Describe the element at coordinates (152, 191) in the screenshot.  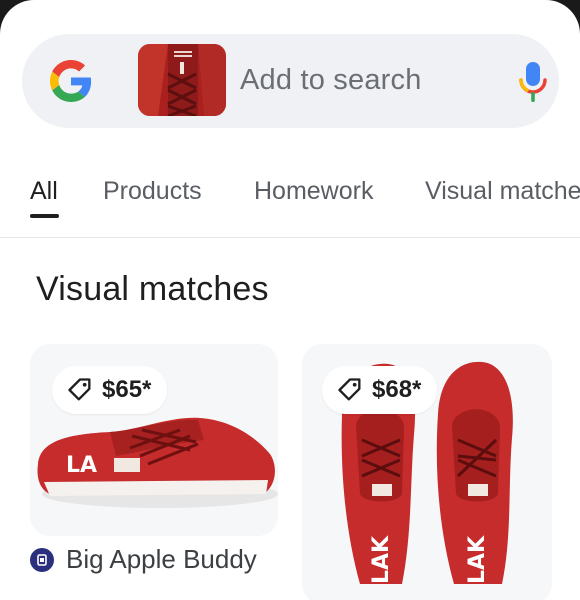
I see `tab-products: Products` at that location.